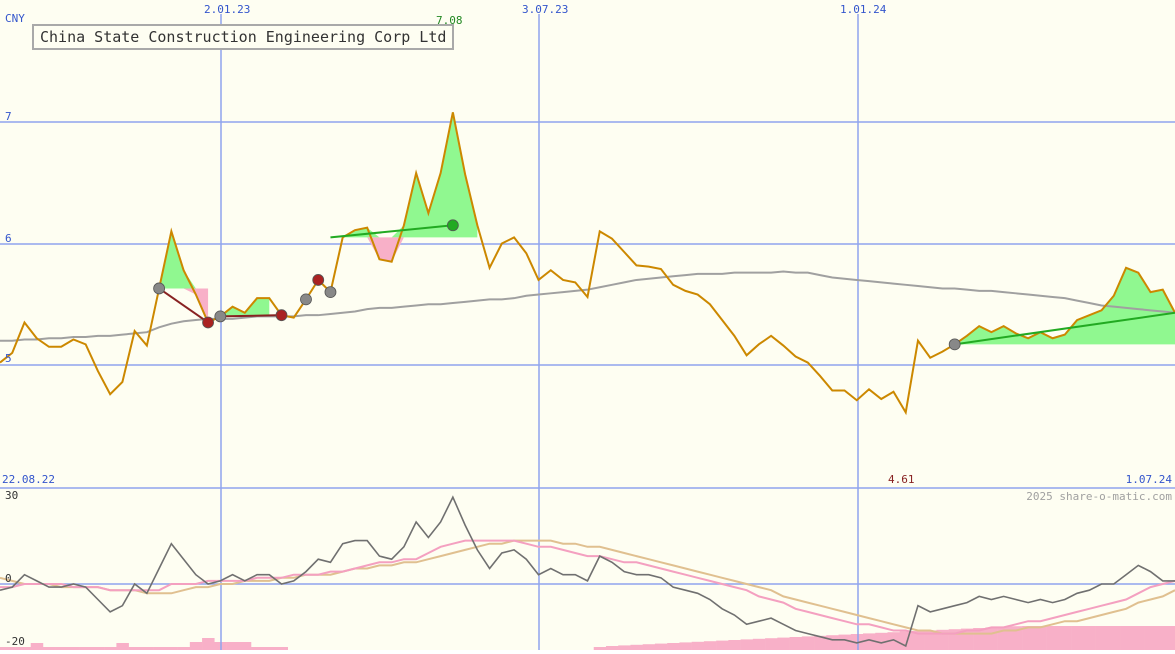  What do you see at coordinates (28, 479) in the screenshot?
I see `start-date-label: 22.08.22` at bounding box center [28, 479].